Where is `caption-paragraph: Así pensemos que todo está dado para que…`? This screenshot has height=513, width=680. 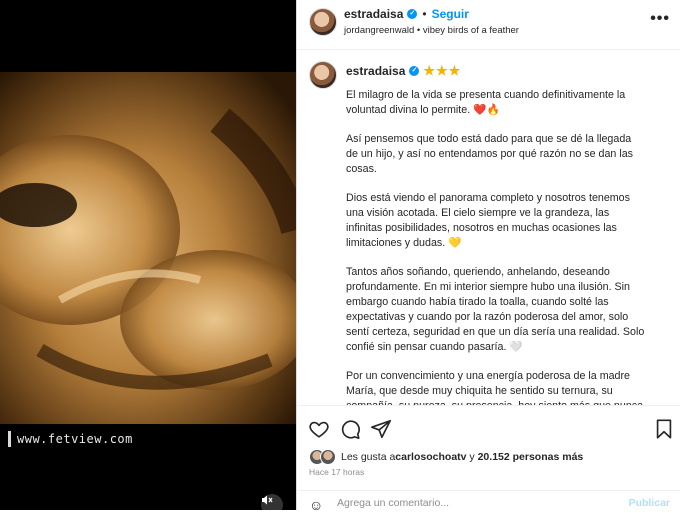 caption-paragraph: Así pensemos que todo está dado para que… is located at coordinates (489, 154).